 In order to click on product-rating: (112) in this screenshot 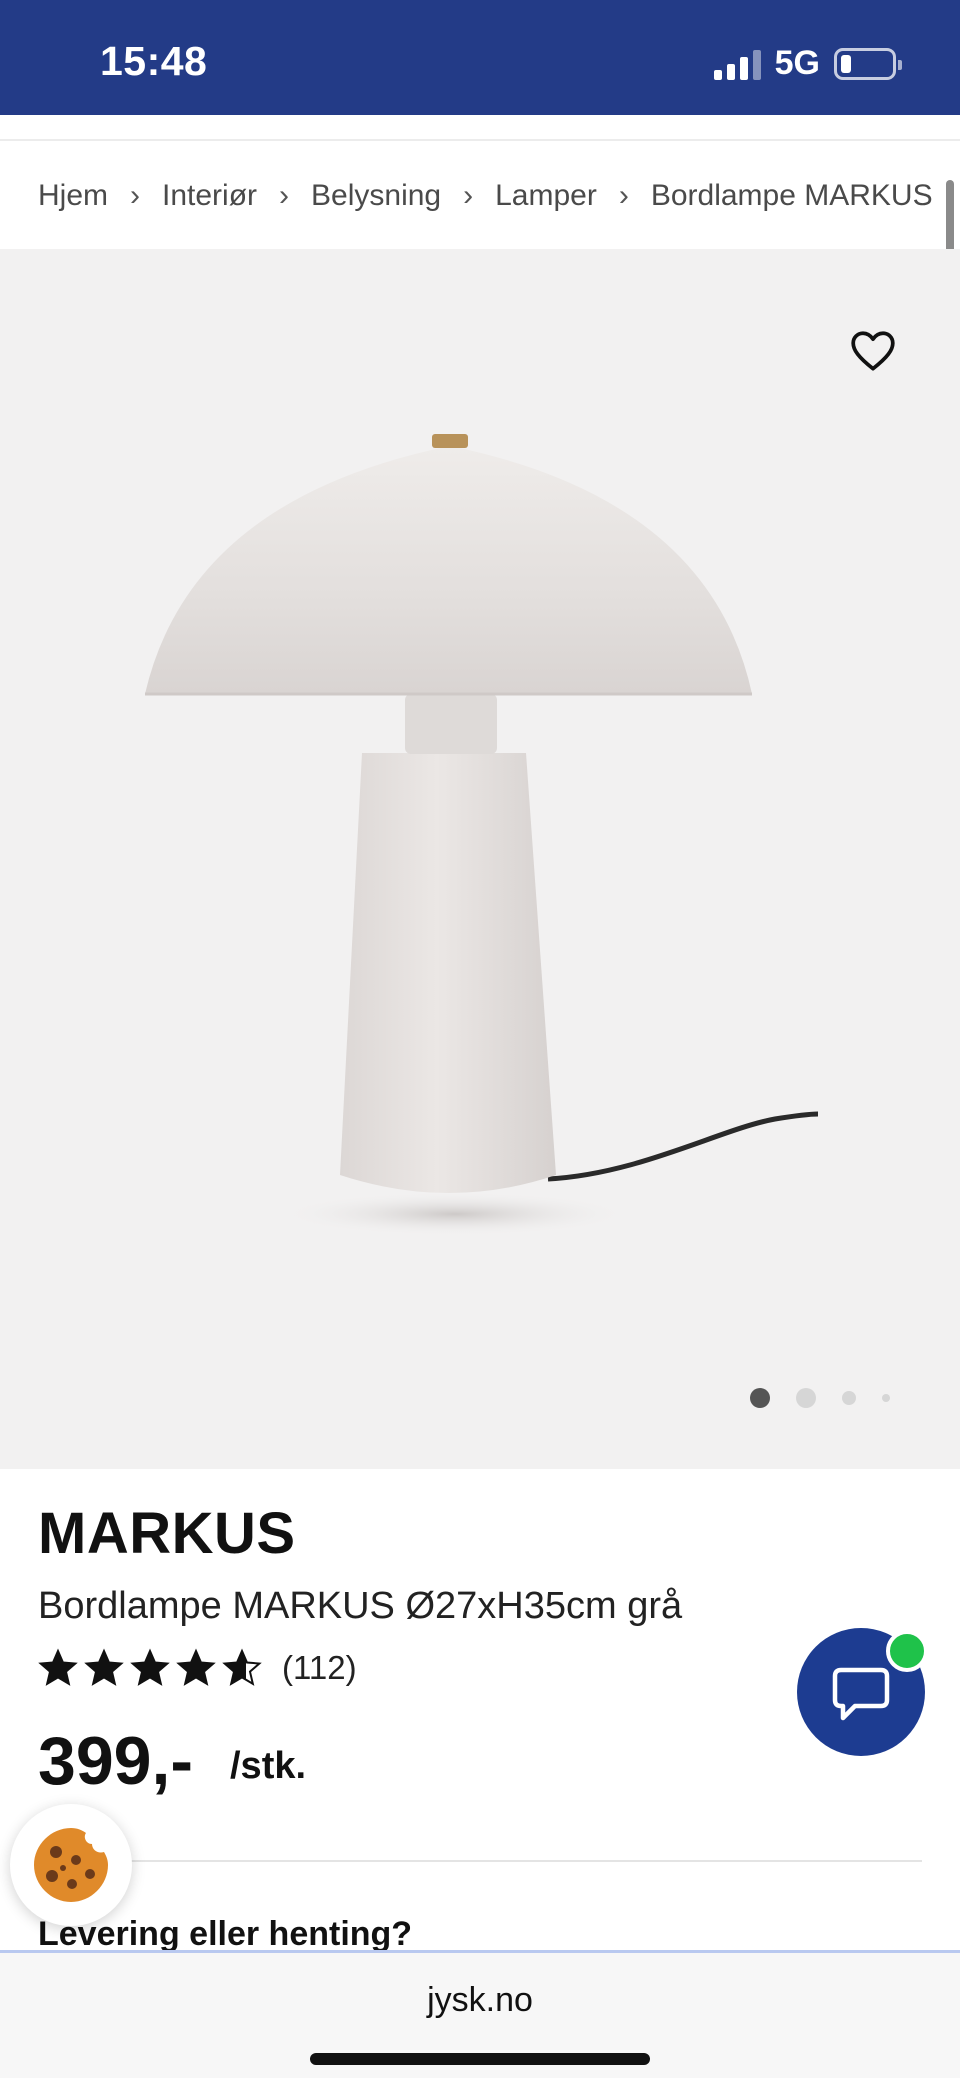, I will do `click(197, 1668)`.